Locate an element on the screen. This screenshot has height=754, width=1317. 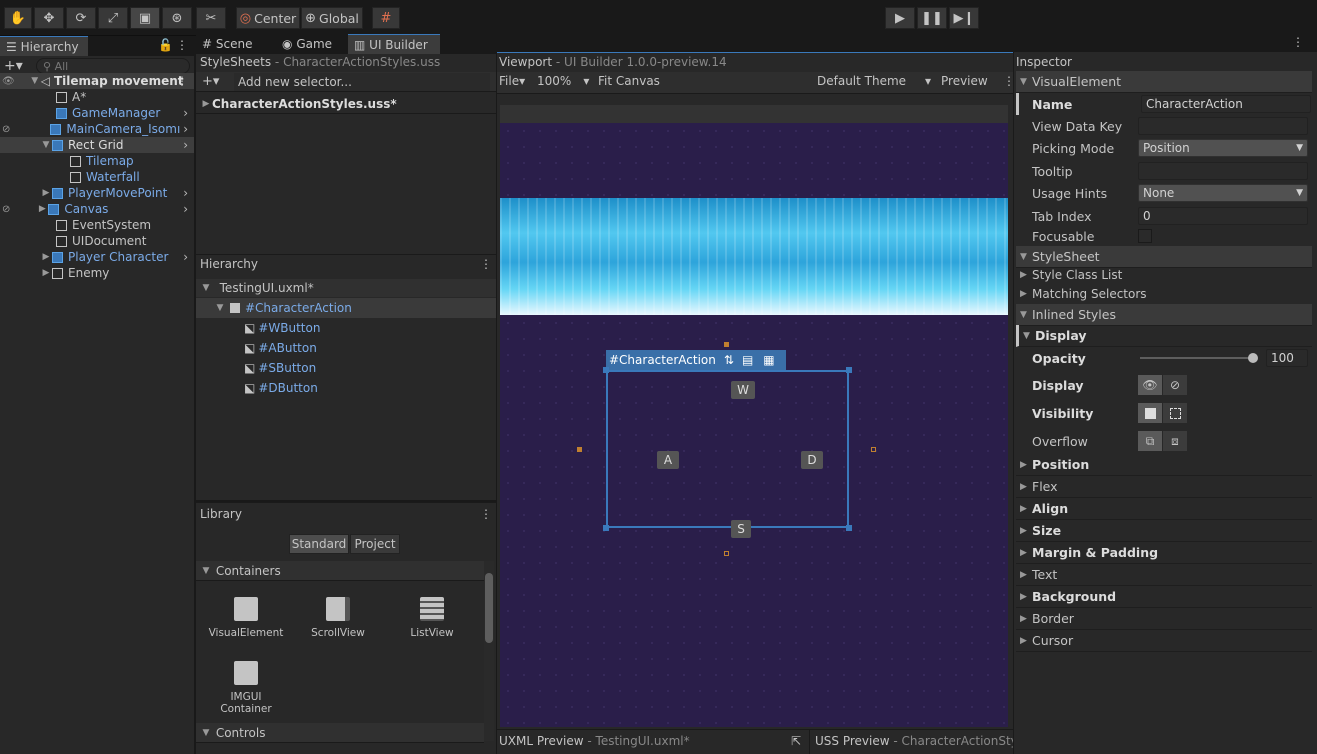
canvas-header is located at coordinates (754, 114).